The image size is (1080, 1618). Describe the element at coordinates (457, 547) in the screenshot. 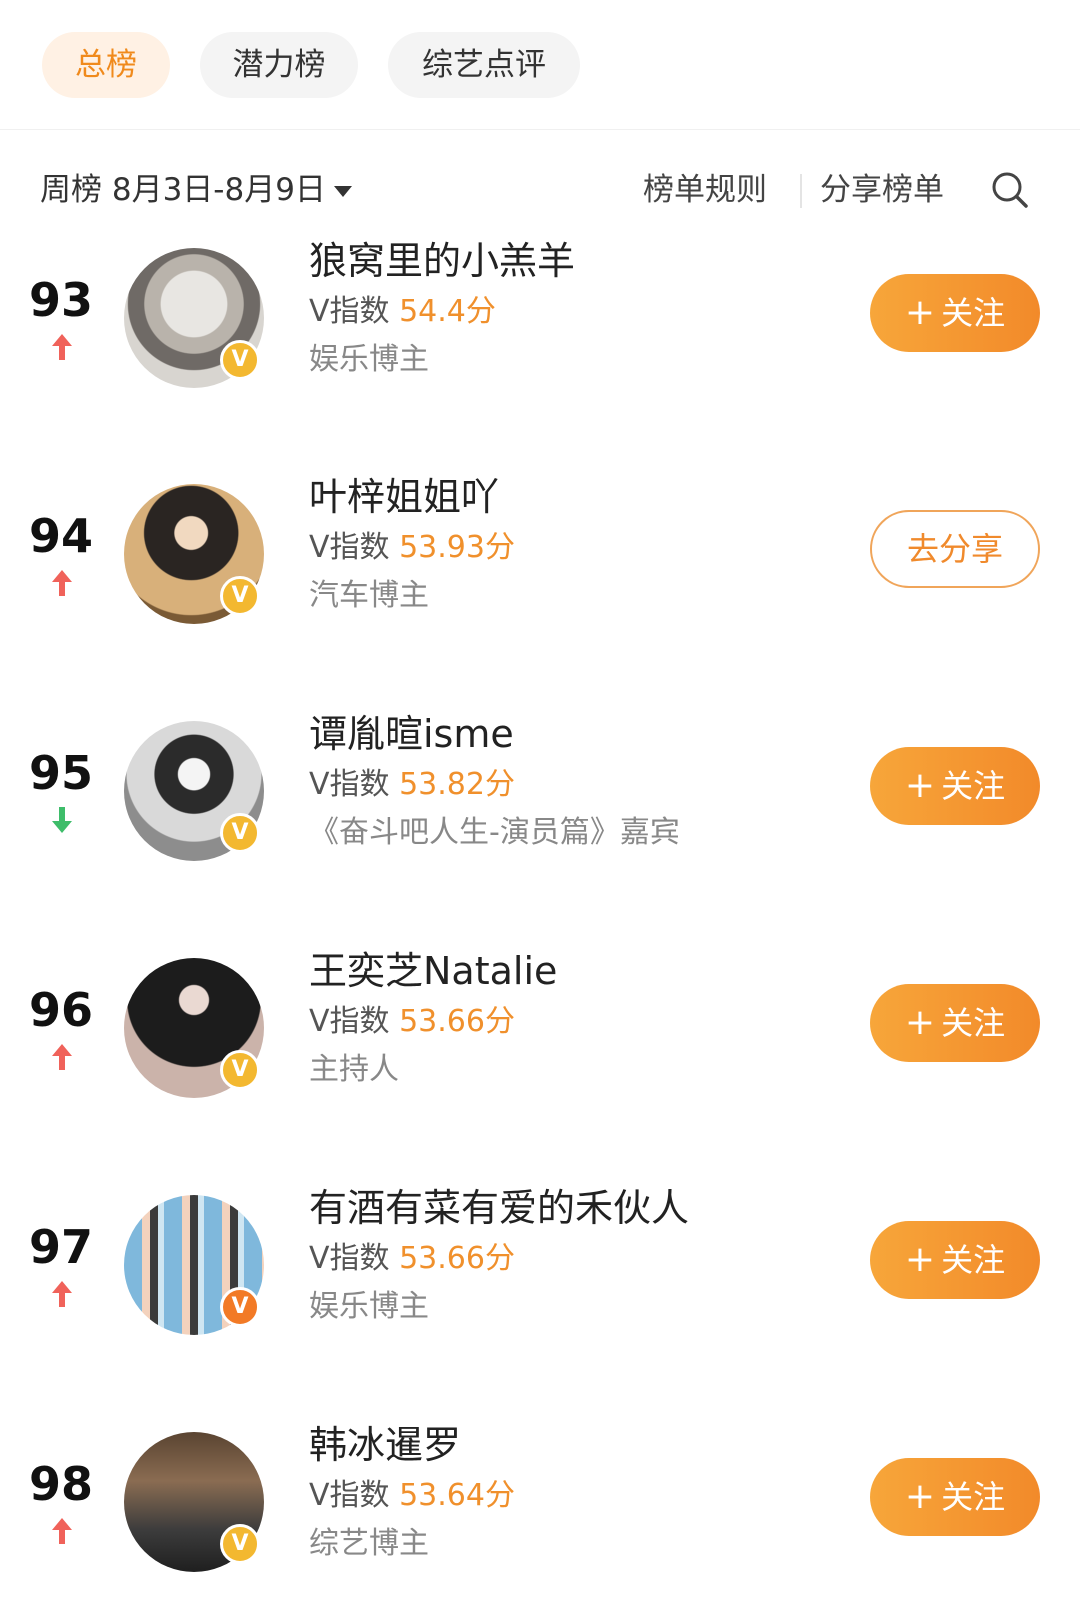

I see `v-index-score: 53.93分` at that location.